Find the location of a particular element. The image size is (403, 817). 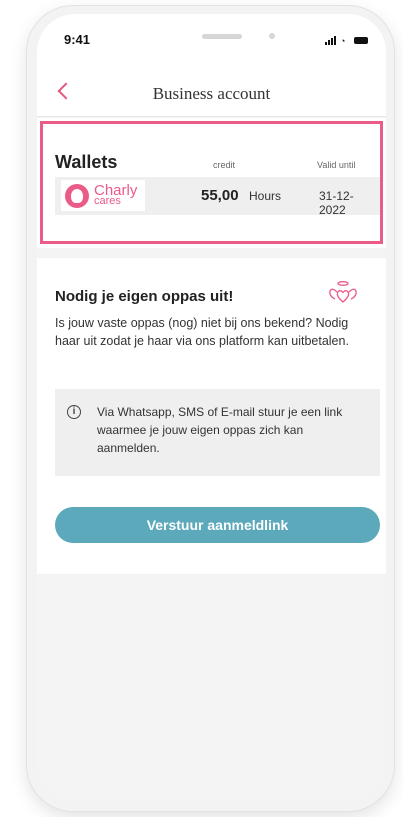

wallet-amount: 55,00 is located at coordinates (220, 195).